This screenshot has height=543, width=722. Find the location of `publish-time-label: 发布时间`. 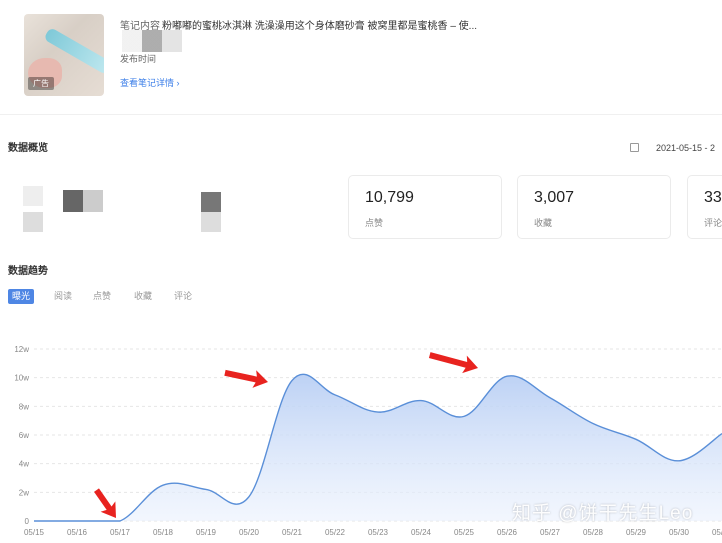

publish-time-label: 发布时间 is located at coordinates (138, 59).